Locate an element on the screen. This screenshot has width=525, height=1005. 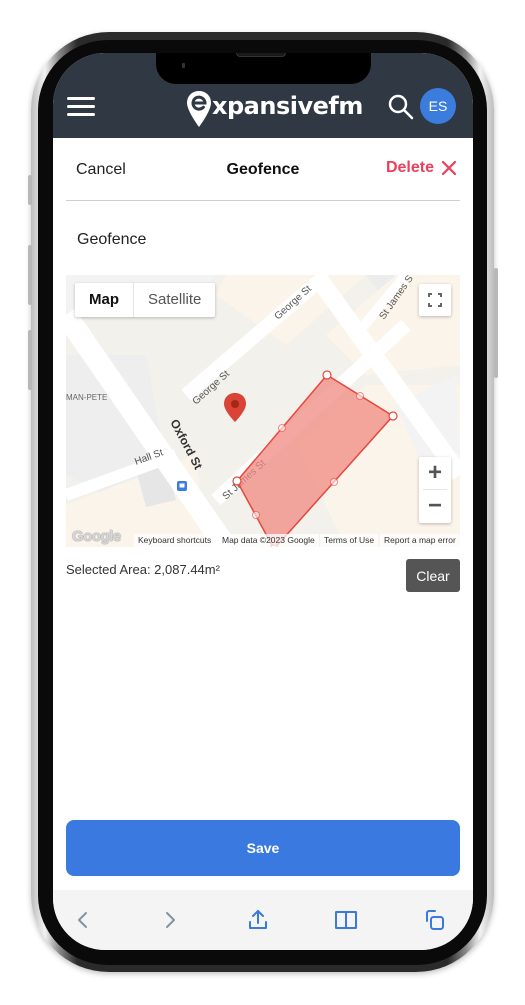
fullscreen-icon is located at coordinates (435, 300).